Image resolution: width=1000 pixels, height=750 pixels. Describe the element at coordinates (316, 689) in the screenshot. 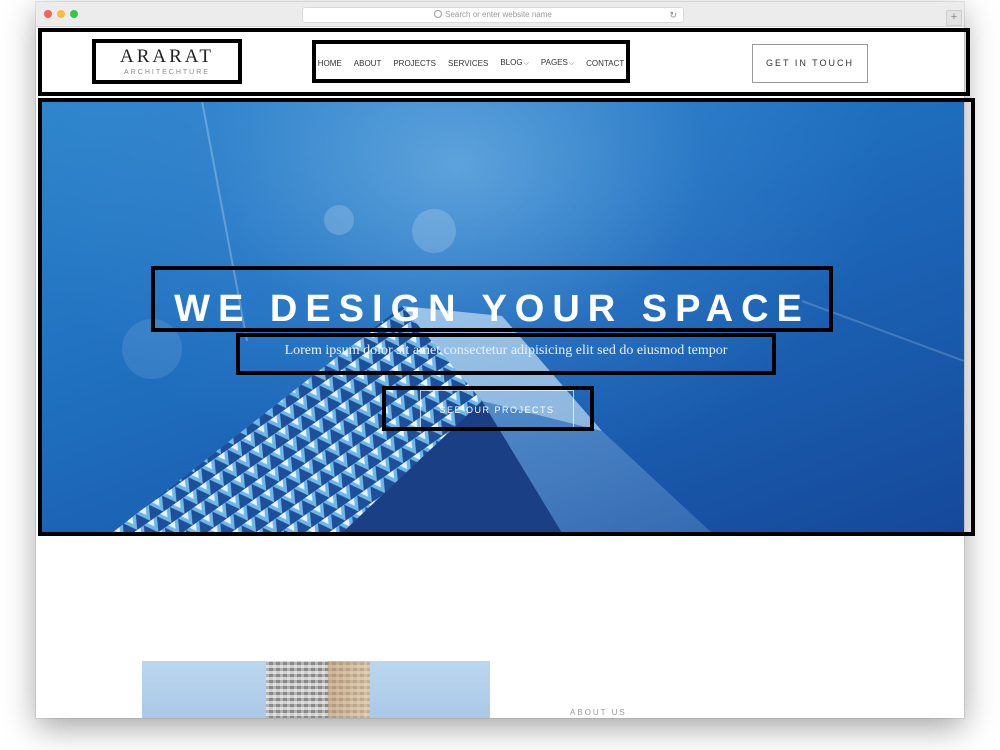

I see `about-image` at that location.